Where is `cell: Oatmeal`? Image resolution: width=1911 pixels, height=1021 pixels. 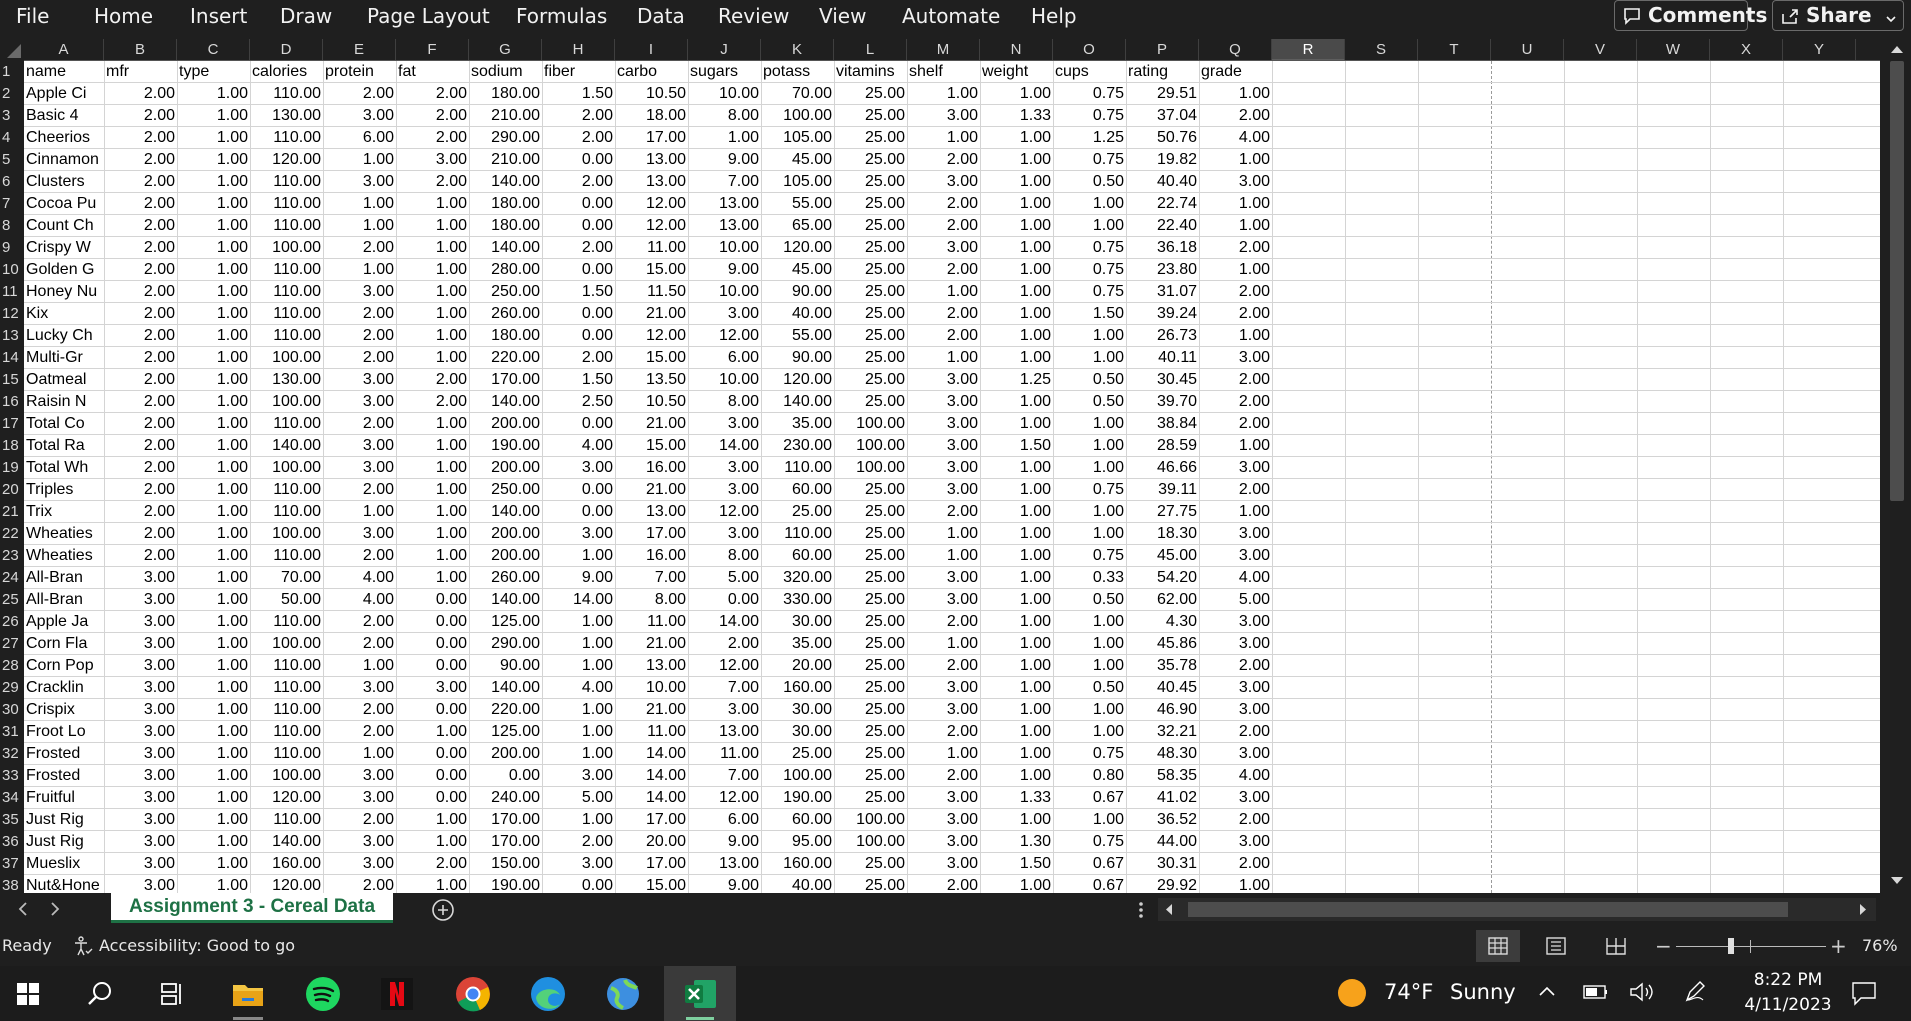
cell: Oatmeal is located at coordinates (64, 379).